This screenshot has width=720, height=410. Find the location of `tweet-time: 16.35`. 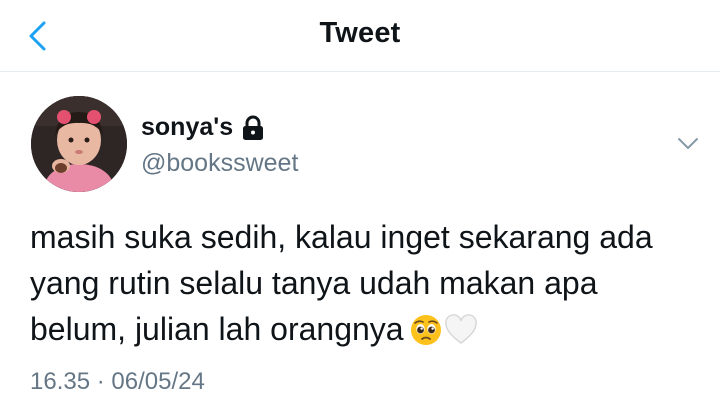

tweet-time: 16.35 is located at coordinates (60, 381).